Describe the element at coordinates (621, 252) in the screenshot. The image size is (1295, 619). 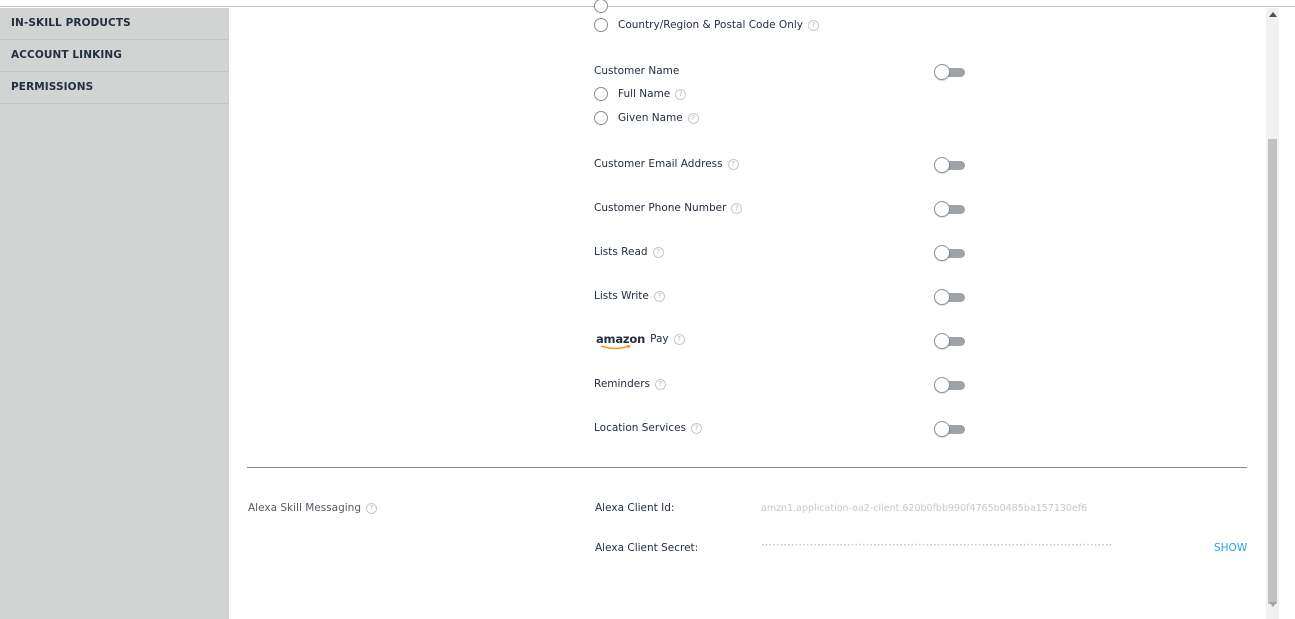
I see `lists-read-label: Lists Read` at that location.